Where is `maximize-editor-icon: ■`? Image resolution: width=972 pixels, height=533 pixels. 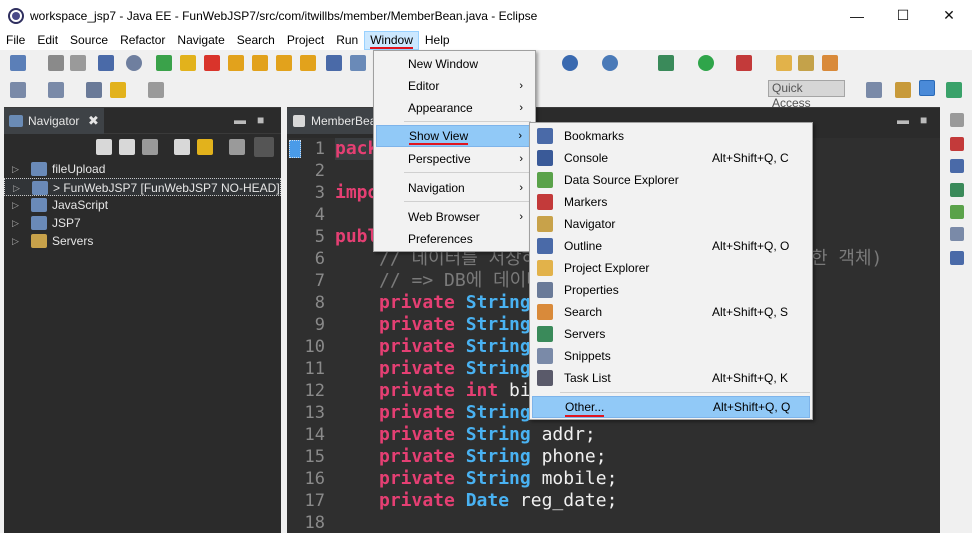
maximize-editor-icon: ■ is located at coordinates (923, 120).